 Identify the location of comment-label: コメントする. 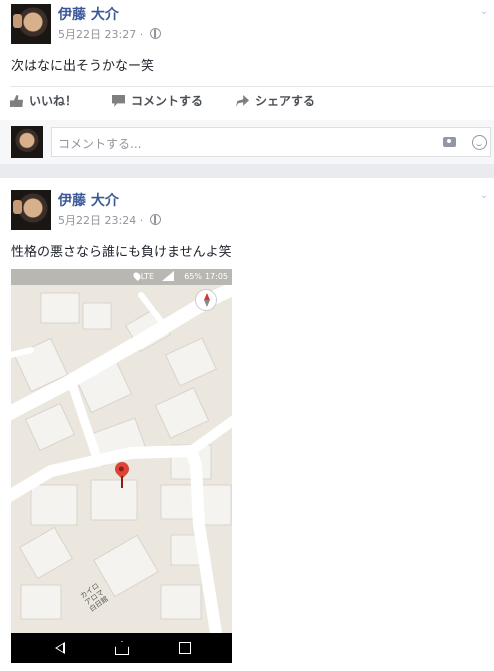
(167, 101).